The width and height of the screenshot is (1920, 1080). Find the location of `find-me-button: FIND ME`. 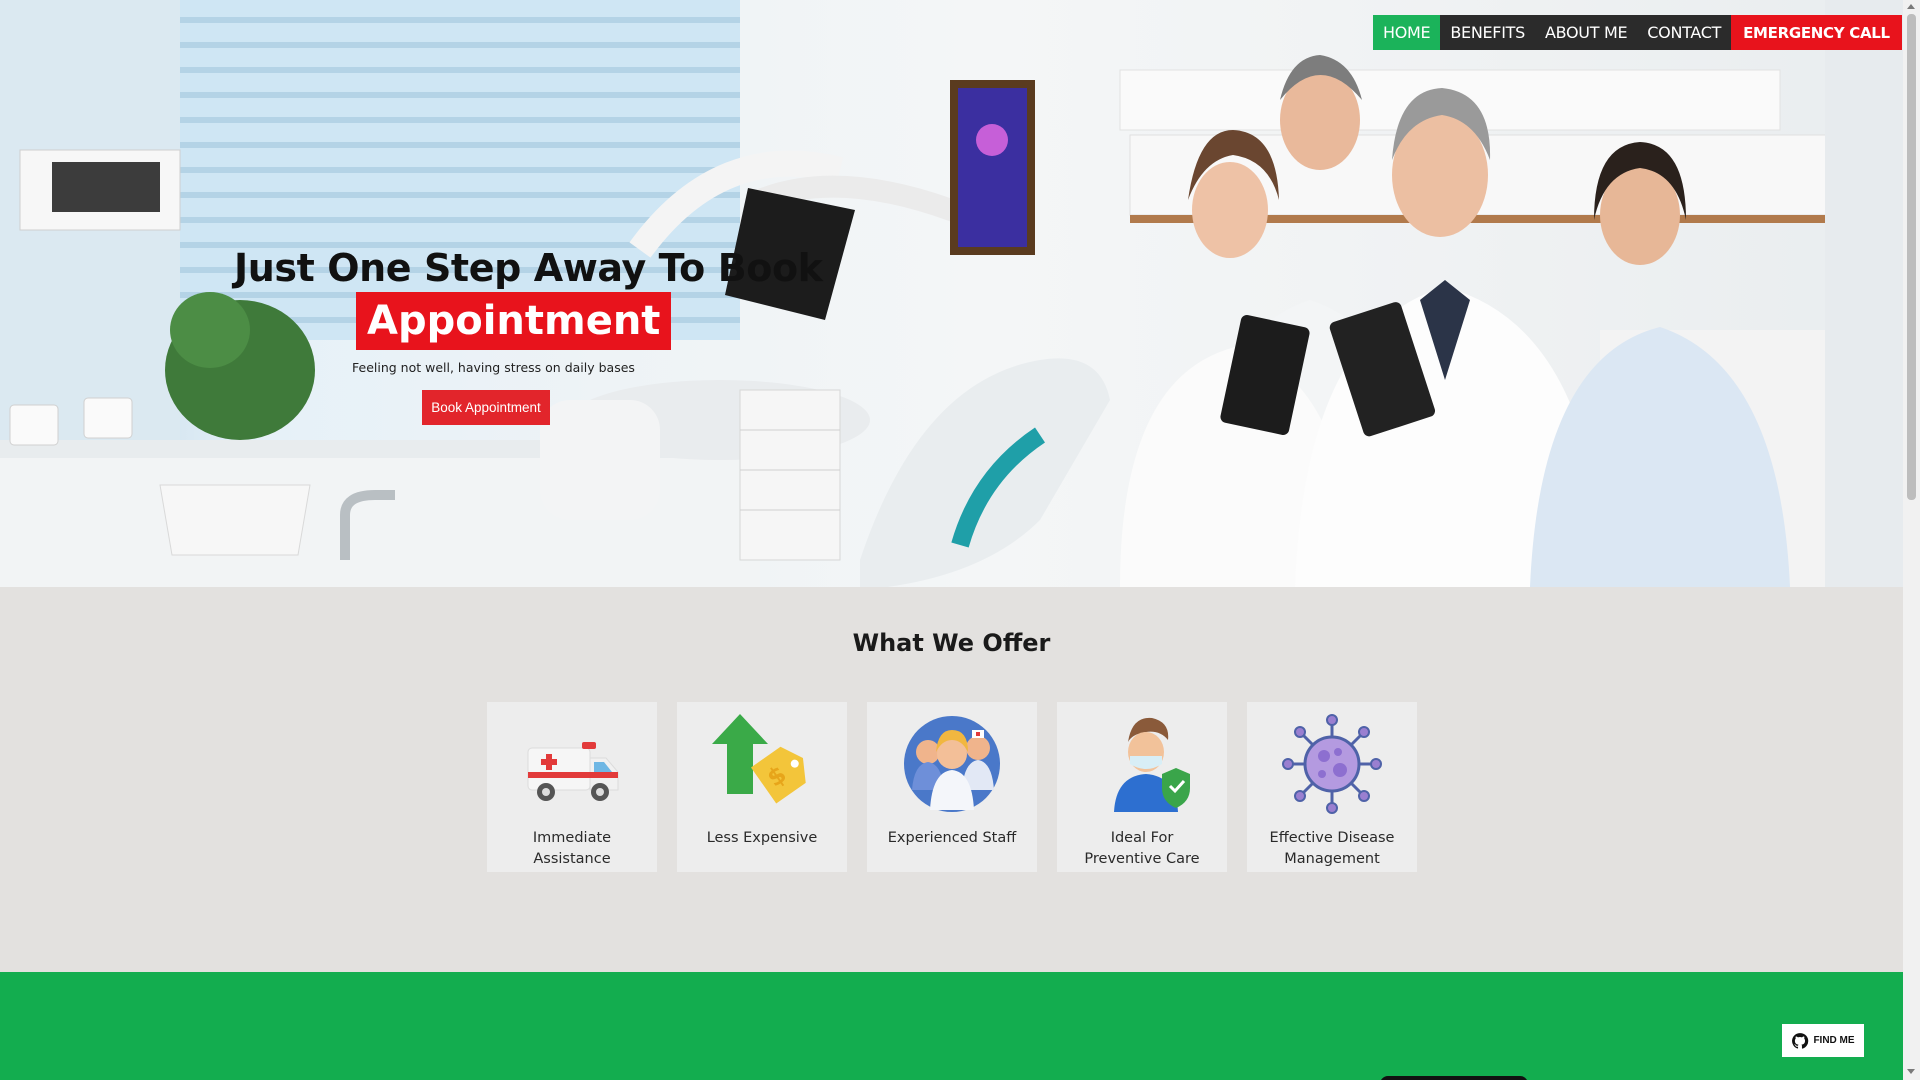

find-me-button: FIND ME is located at coordinates (1823, 1040).